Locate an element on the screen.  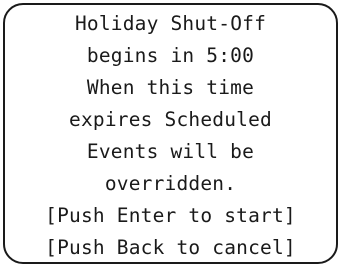
countdown-line: begins in 5:00 is located at coordinates (170, 55).